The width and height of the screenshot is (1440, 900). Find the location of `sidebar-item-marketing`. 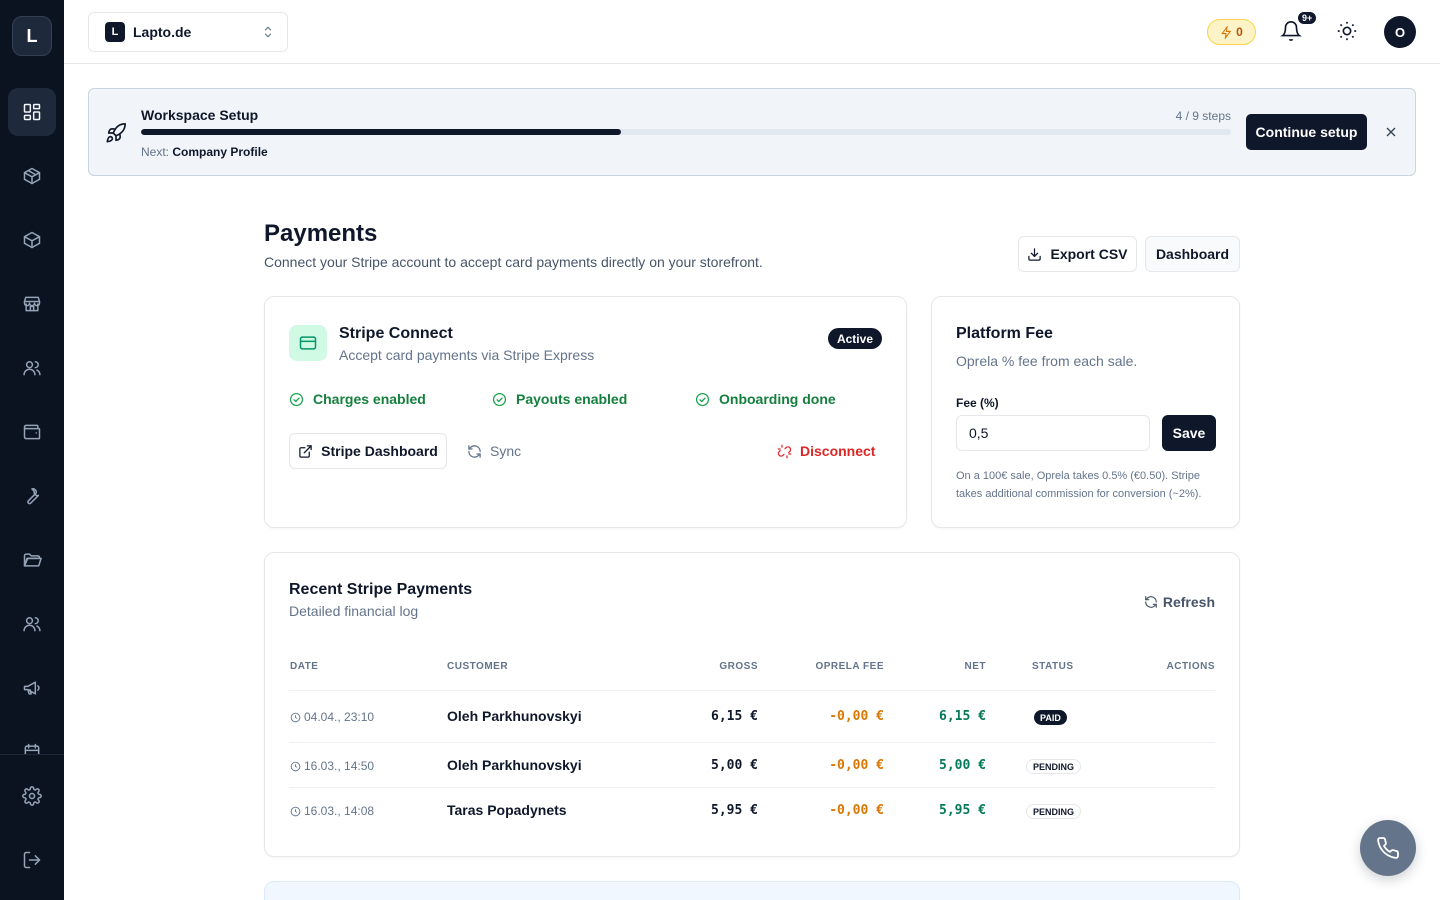

sidebar-item-marketing is located at coordinates (32, 688).